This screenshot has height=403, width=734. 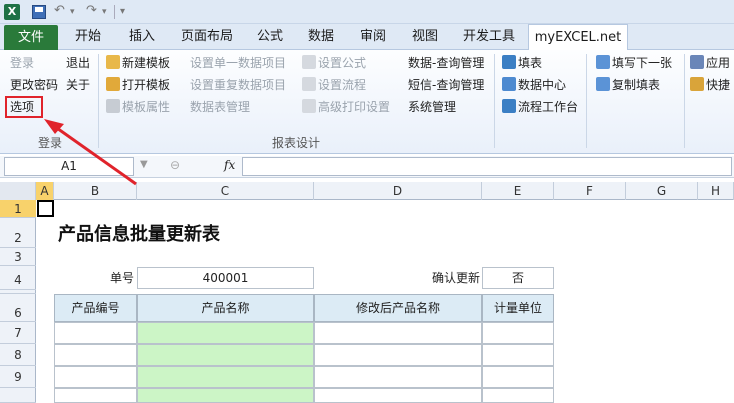 What do you see at coordinates (95, 155) in the screenshot?
I see `arrow-shaft` at bounding box center [95, 155].